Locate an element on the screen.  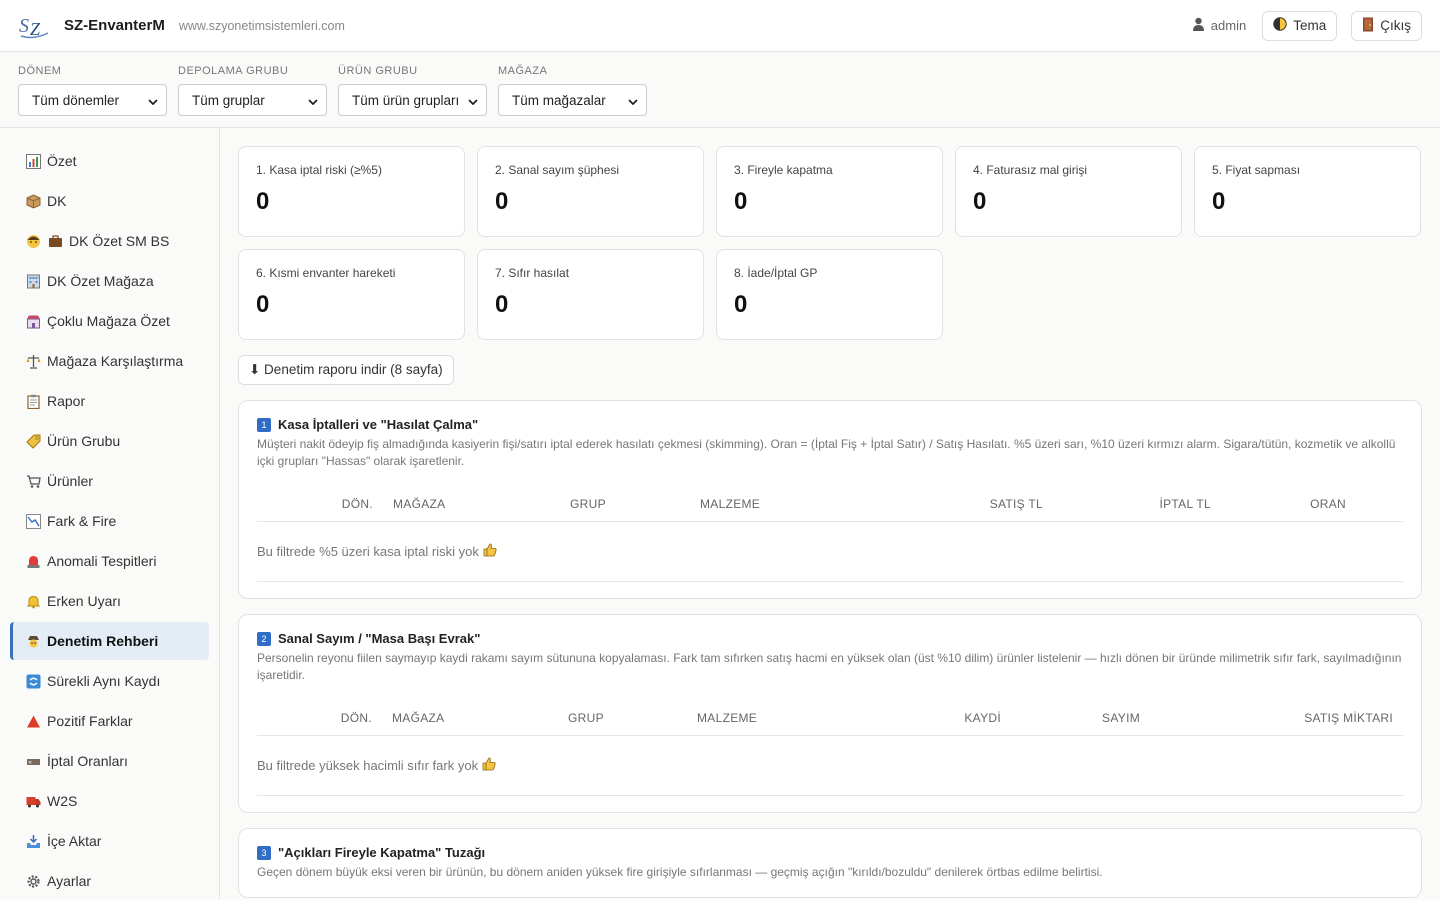
sidebar-item-magaza-karsilastirma: Mağaza Karşılaştırma is located at coordinates (109, 361).